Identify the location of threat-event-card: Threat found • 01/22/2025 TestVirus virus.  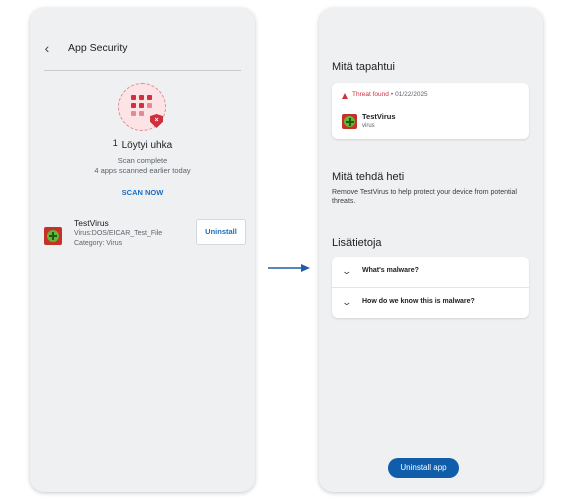
(430, 111).